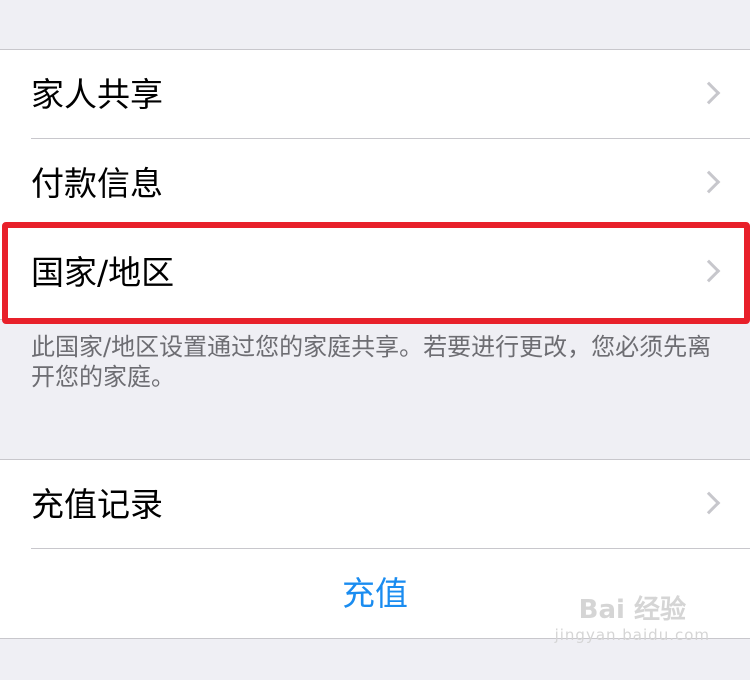  What do you see at coordinates (632, 610) in the screenshot?
I see `watermark-logo-text: Bai 经验` at bounding box center [632, 610].